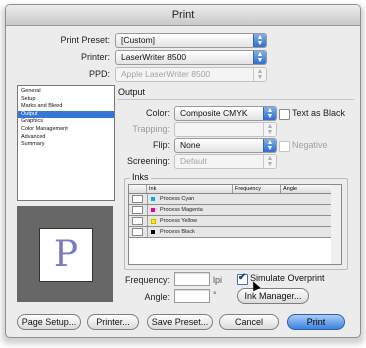 The image size is (366, 348). I want to click on cancel-button: Cancel, so click(249, 322).